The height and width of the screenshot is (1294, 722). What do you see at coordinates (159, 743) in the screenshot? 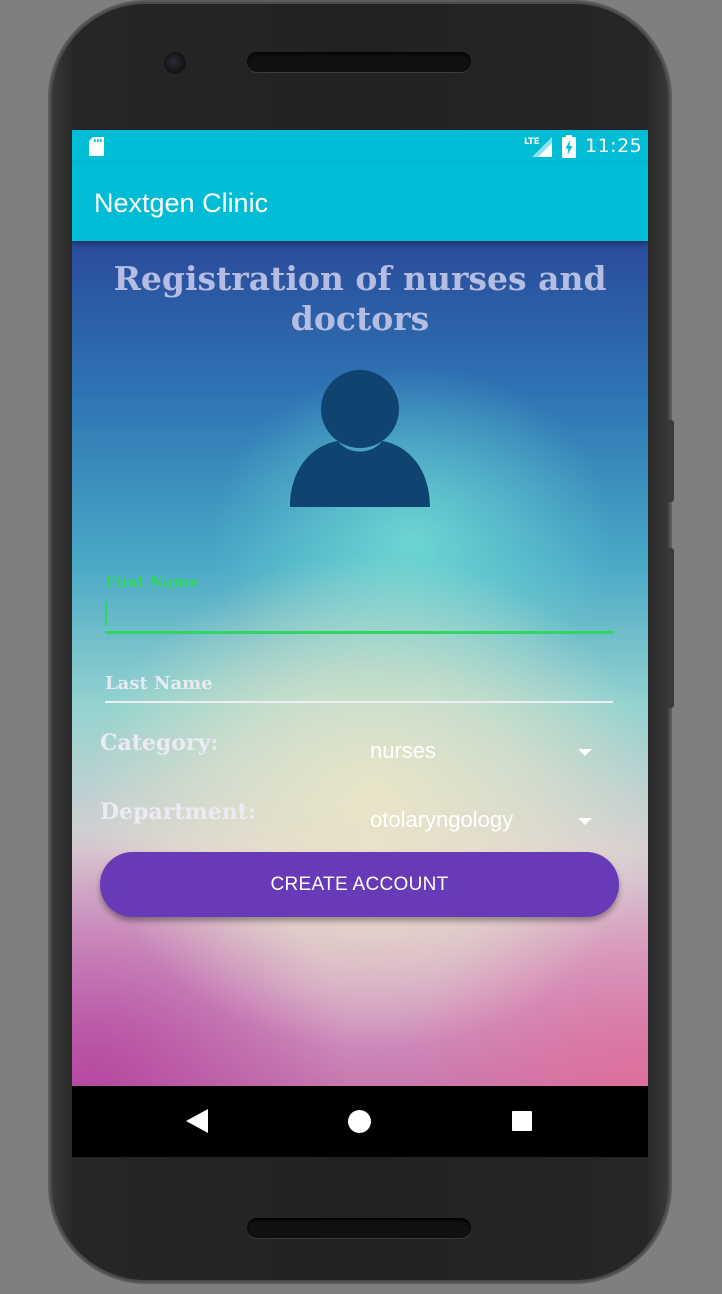
I see `category-label: Category:` at bounding box center [159, 743].